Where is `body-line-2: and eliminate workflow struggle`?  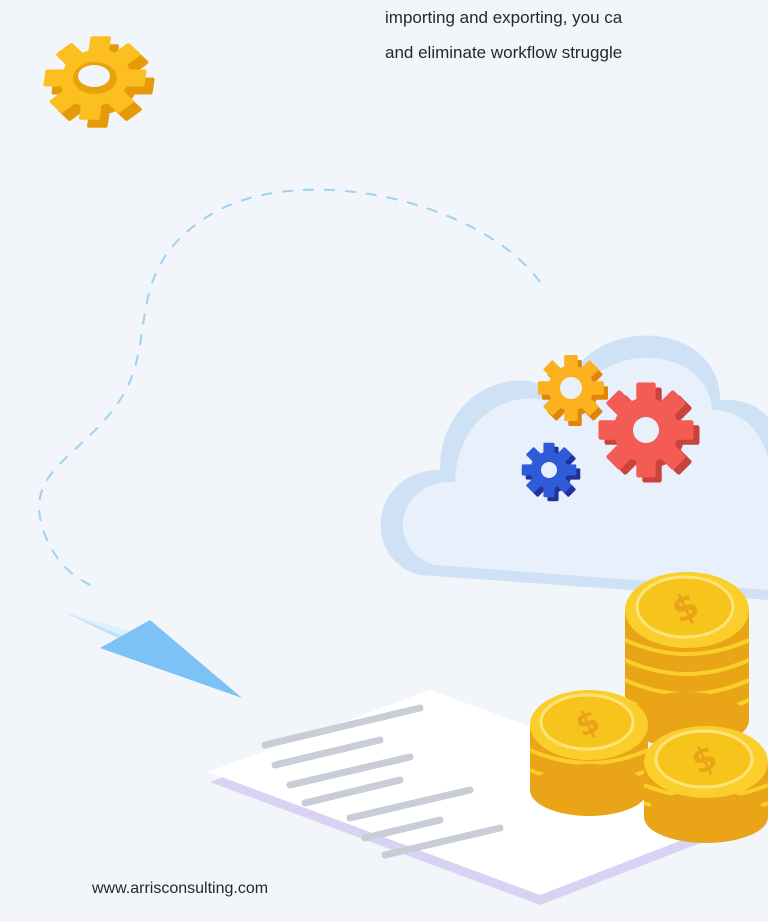 body-line-2: and eliminate workflow struggle is located at coordinates (504, 52).